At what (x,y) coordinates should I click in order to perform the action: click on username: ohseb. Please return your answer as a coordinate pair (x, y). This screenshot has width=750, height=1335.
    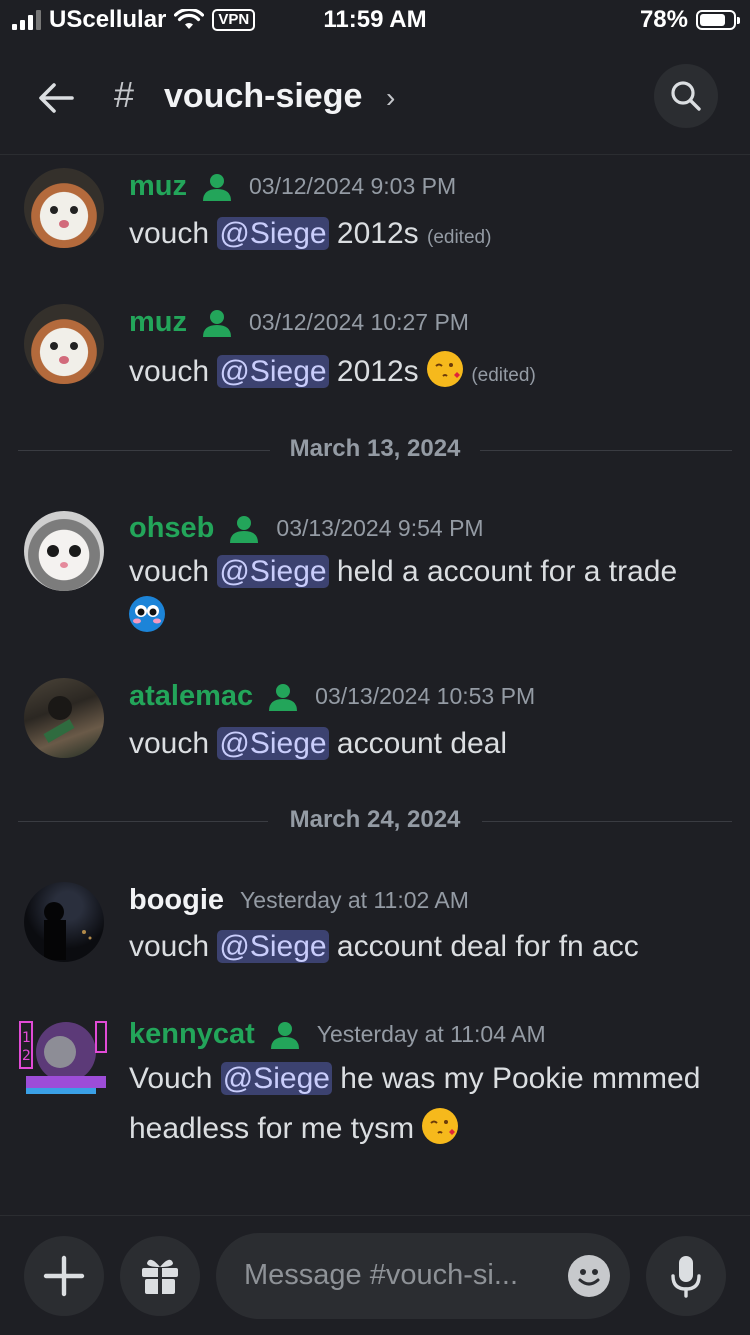
    Looking at the image, I should click on (171, 528).